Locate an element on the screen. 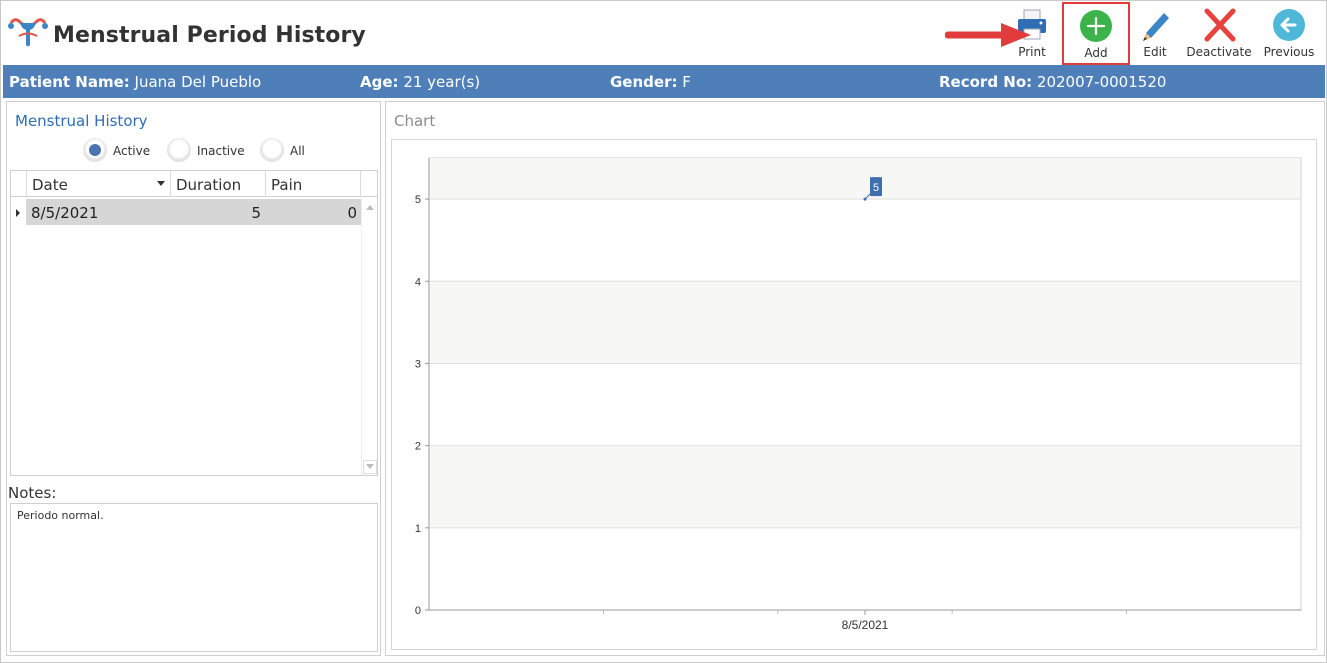 This screenshot has height=663, width=1327. x-tick-label: 8/5/2021 is located at coordinates (865, 625).